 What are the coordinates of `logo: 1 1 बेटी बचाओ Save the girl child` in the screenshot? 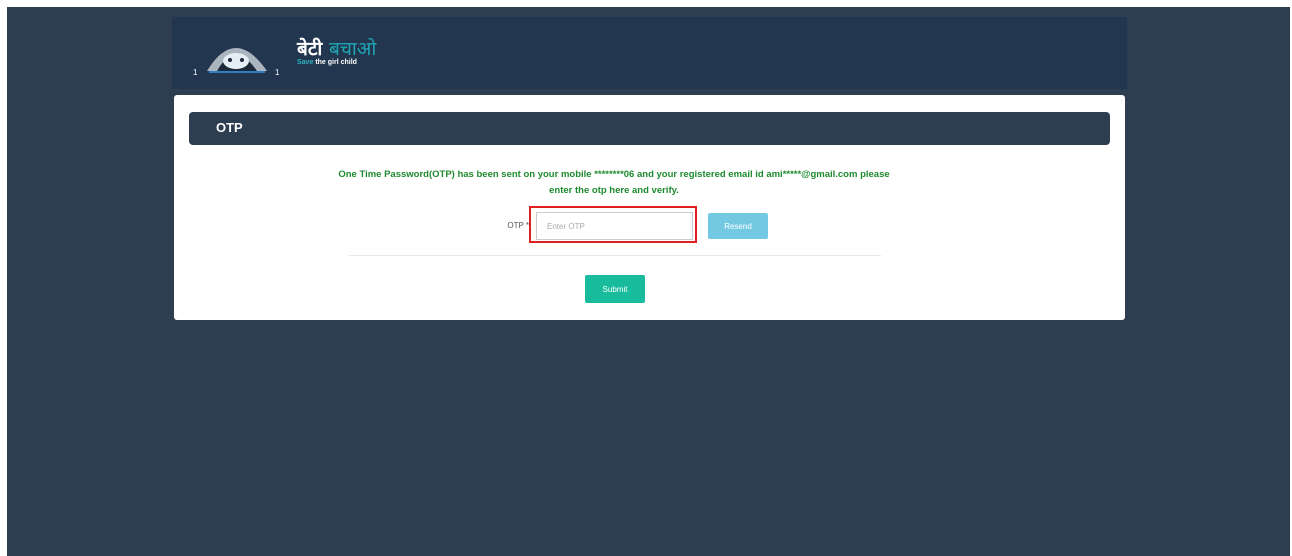 It's located at (287, 53).